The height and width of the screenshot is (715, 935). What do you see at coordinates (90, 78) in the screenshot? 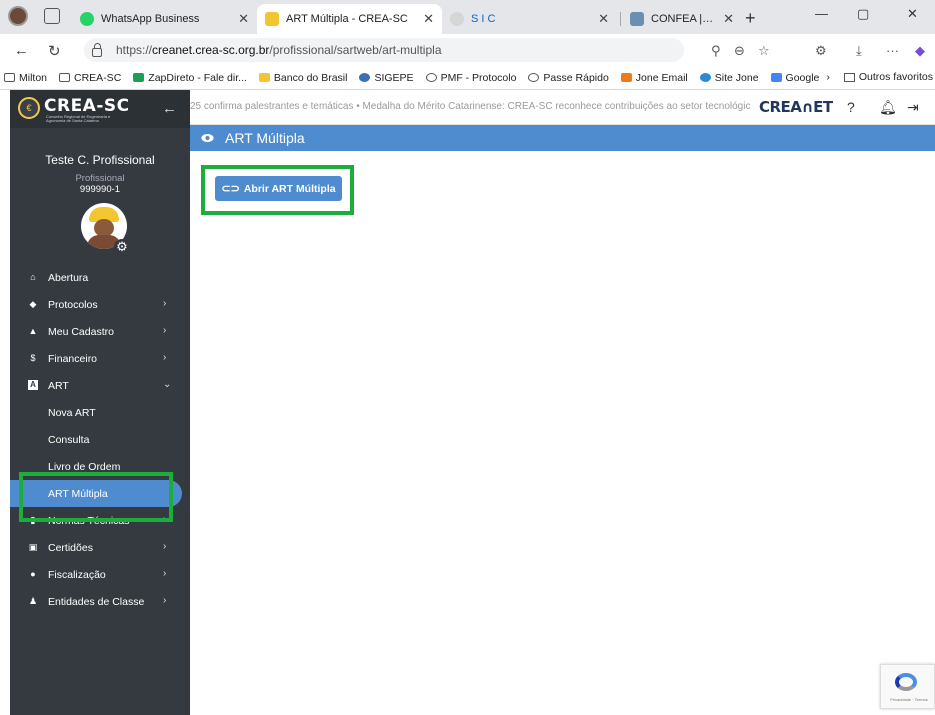
I see `bookmark-folder: CREA-SC` at bounding box center [90, 78].